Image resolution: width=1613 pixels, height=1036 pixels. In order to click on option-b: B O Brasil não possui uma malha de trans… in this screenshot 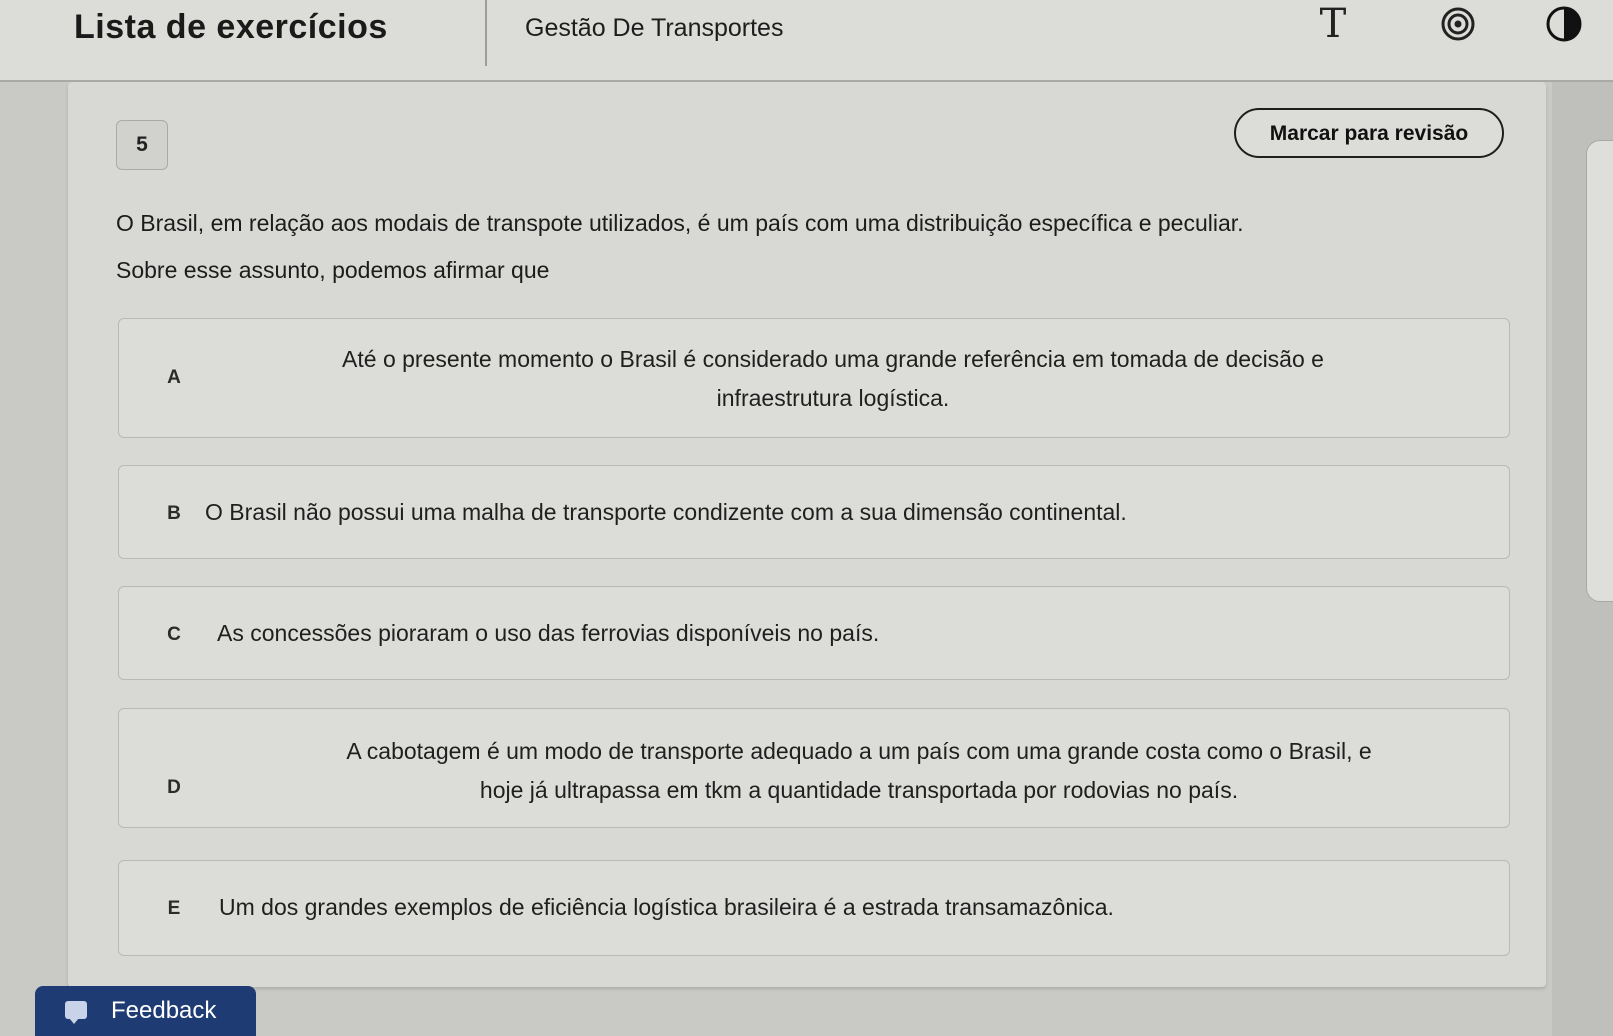, I will do `click(814, 512)`.